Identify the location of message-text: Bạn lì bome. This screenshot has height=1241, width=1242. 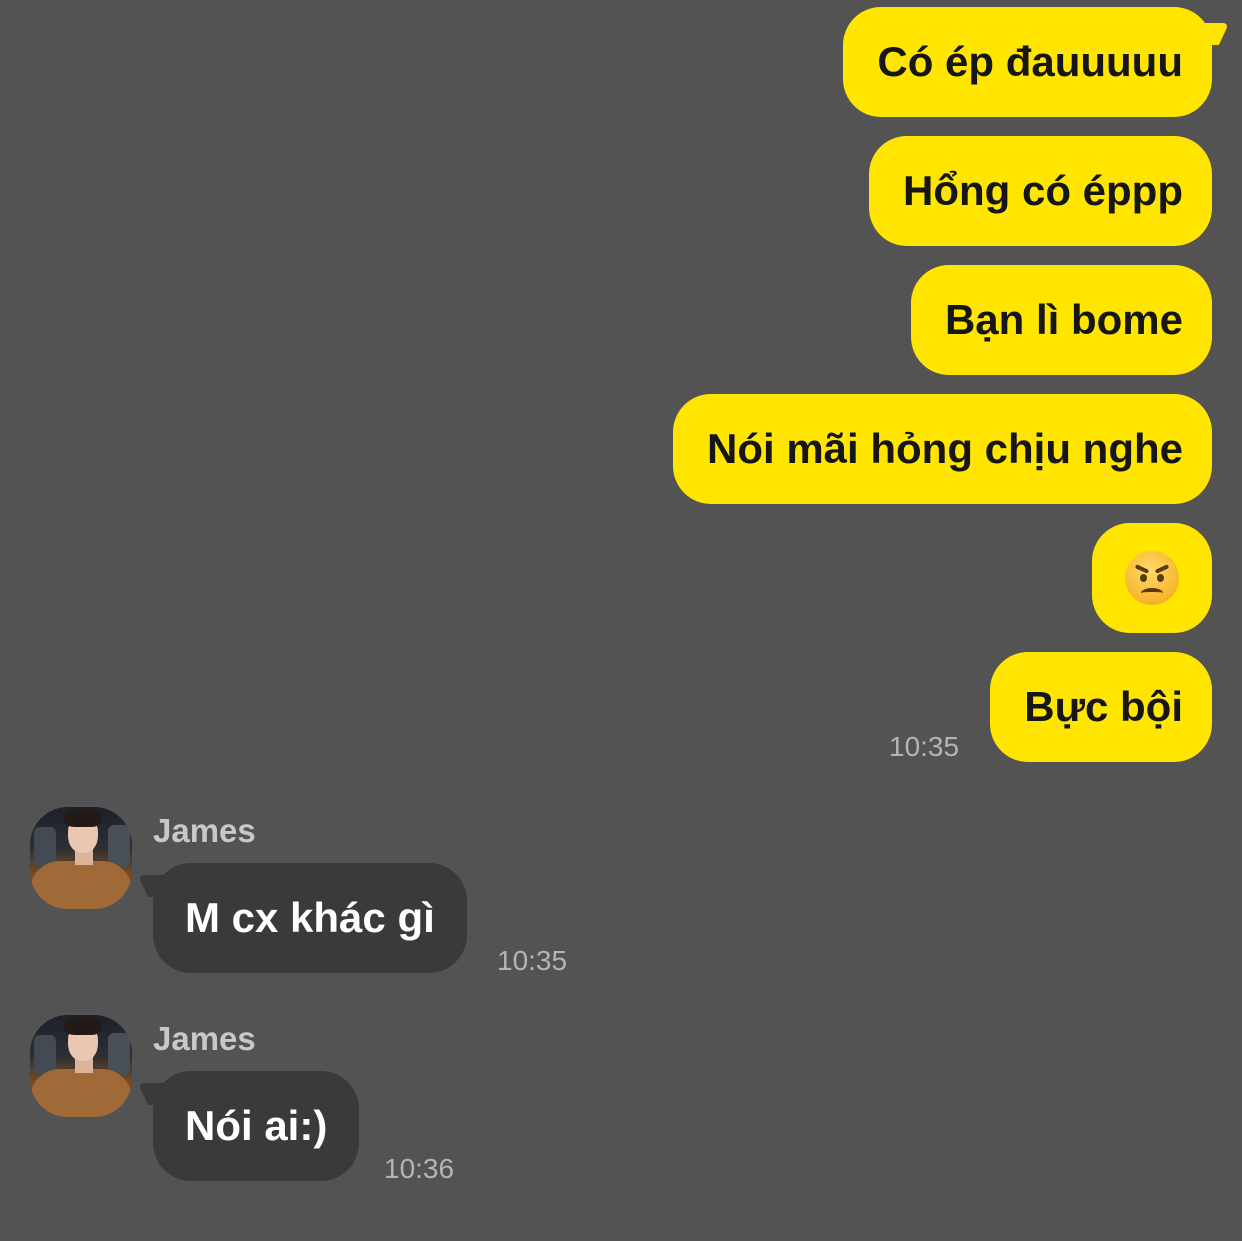
(1063, 319).